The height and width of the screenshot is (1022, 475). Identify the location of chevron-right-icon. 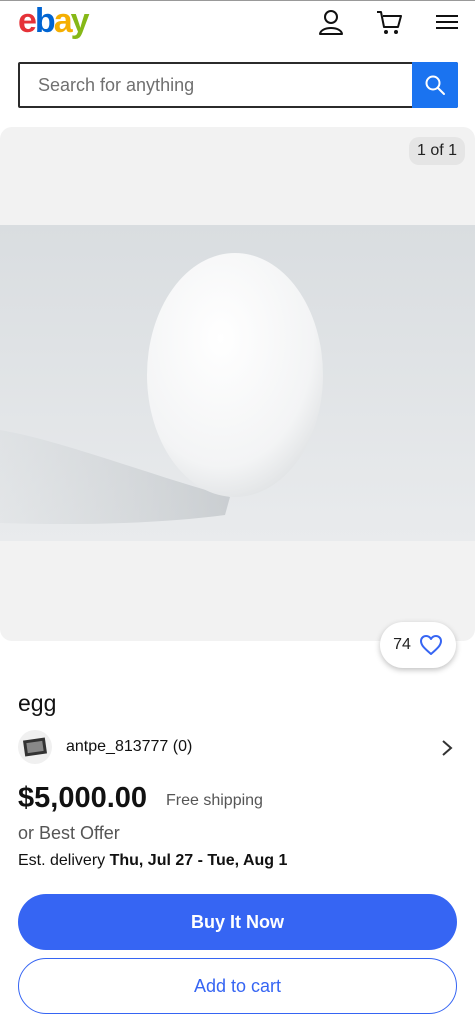
(447, 748).